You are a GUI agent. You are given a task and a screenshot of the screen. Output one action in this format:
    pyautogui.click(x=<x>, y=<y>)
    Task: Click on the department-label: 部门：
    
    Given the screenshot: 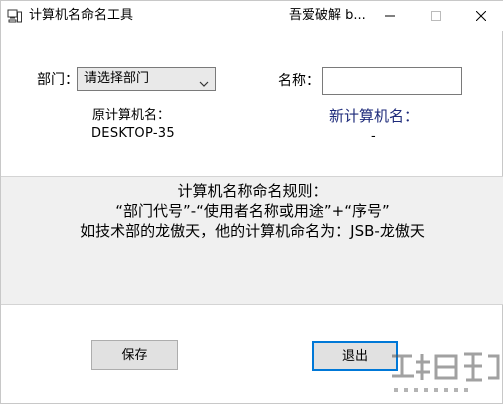 What is the action you would take?
    pyautogui.click(x=58, y=80)
    